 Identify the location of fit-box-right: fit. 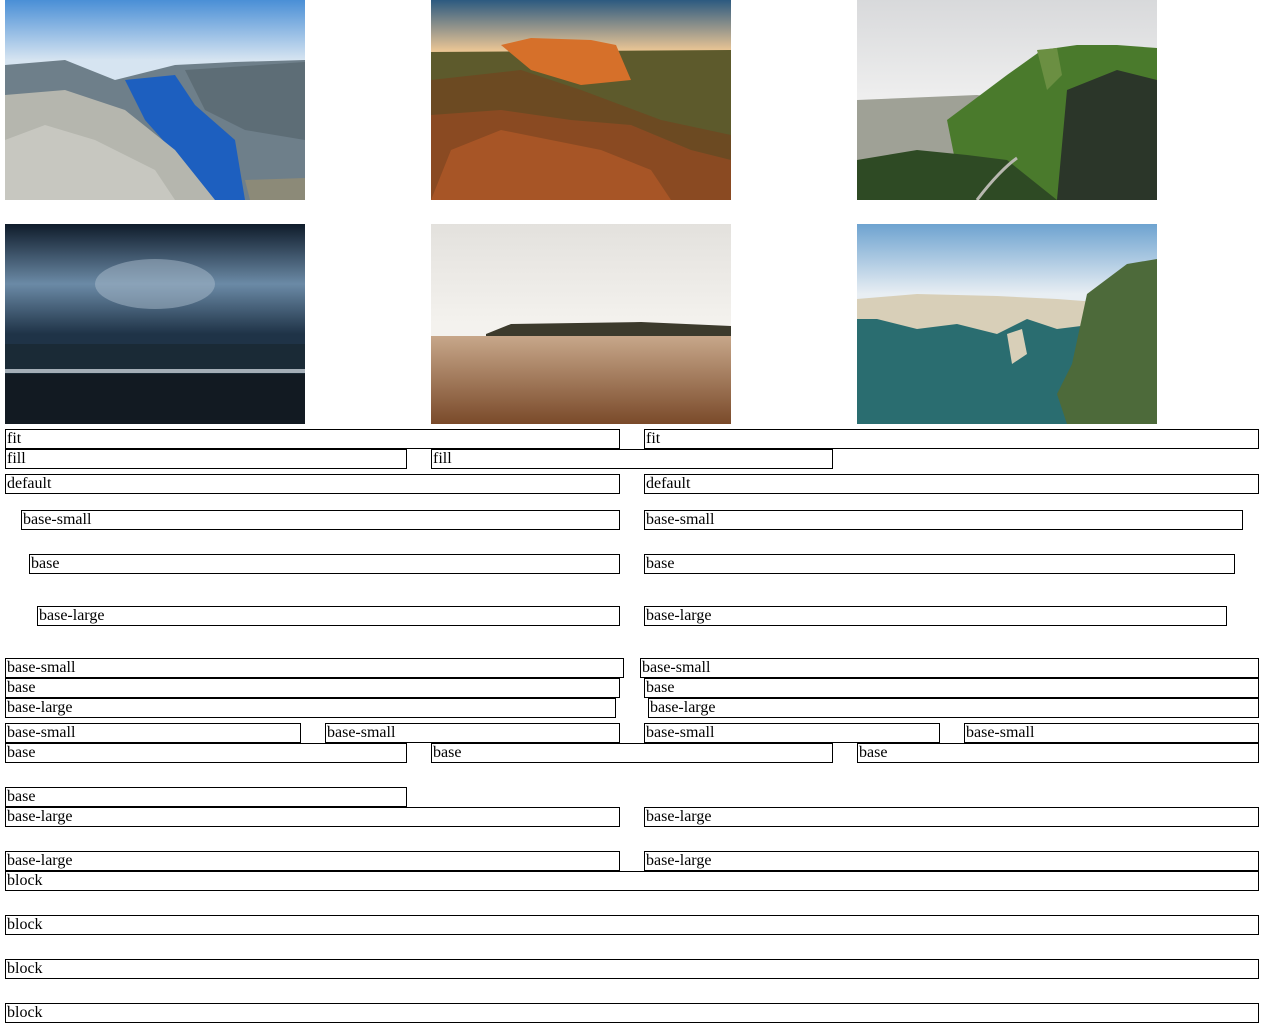
(951, 439).